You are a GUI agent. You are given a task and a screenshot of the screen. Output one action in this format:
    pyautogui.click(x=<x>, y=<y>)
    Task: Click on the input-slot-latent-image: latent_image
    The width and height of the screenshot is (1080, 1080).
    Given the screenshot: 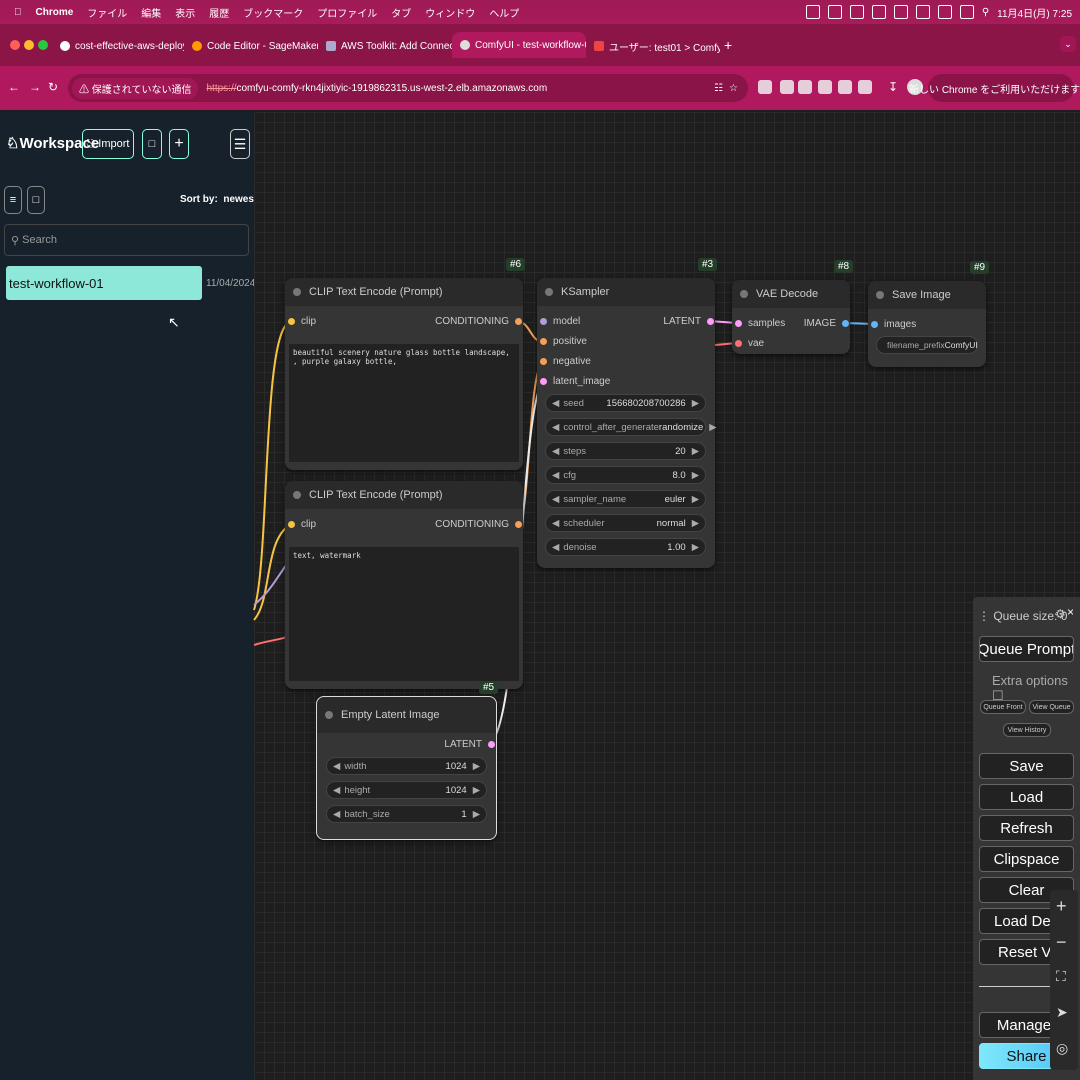 What is the action you would take?
    pyautogui.click(x=575, y=381)
    